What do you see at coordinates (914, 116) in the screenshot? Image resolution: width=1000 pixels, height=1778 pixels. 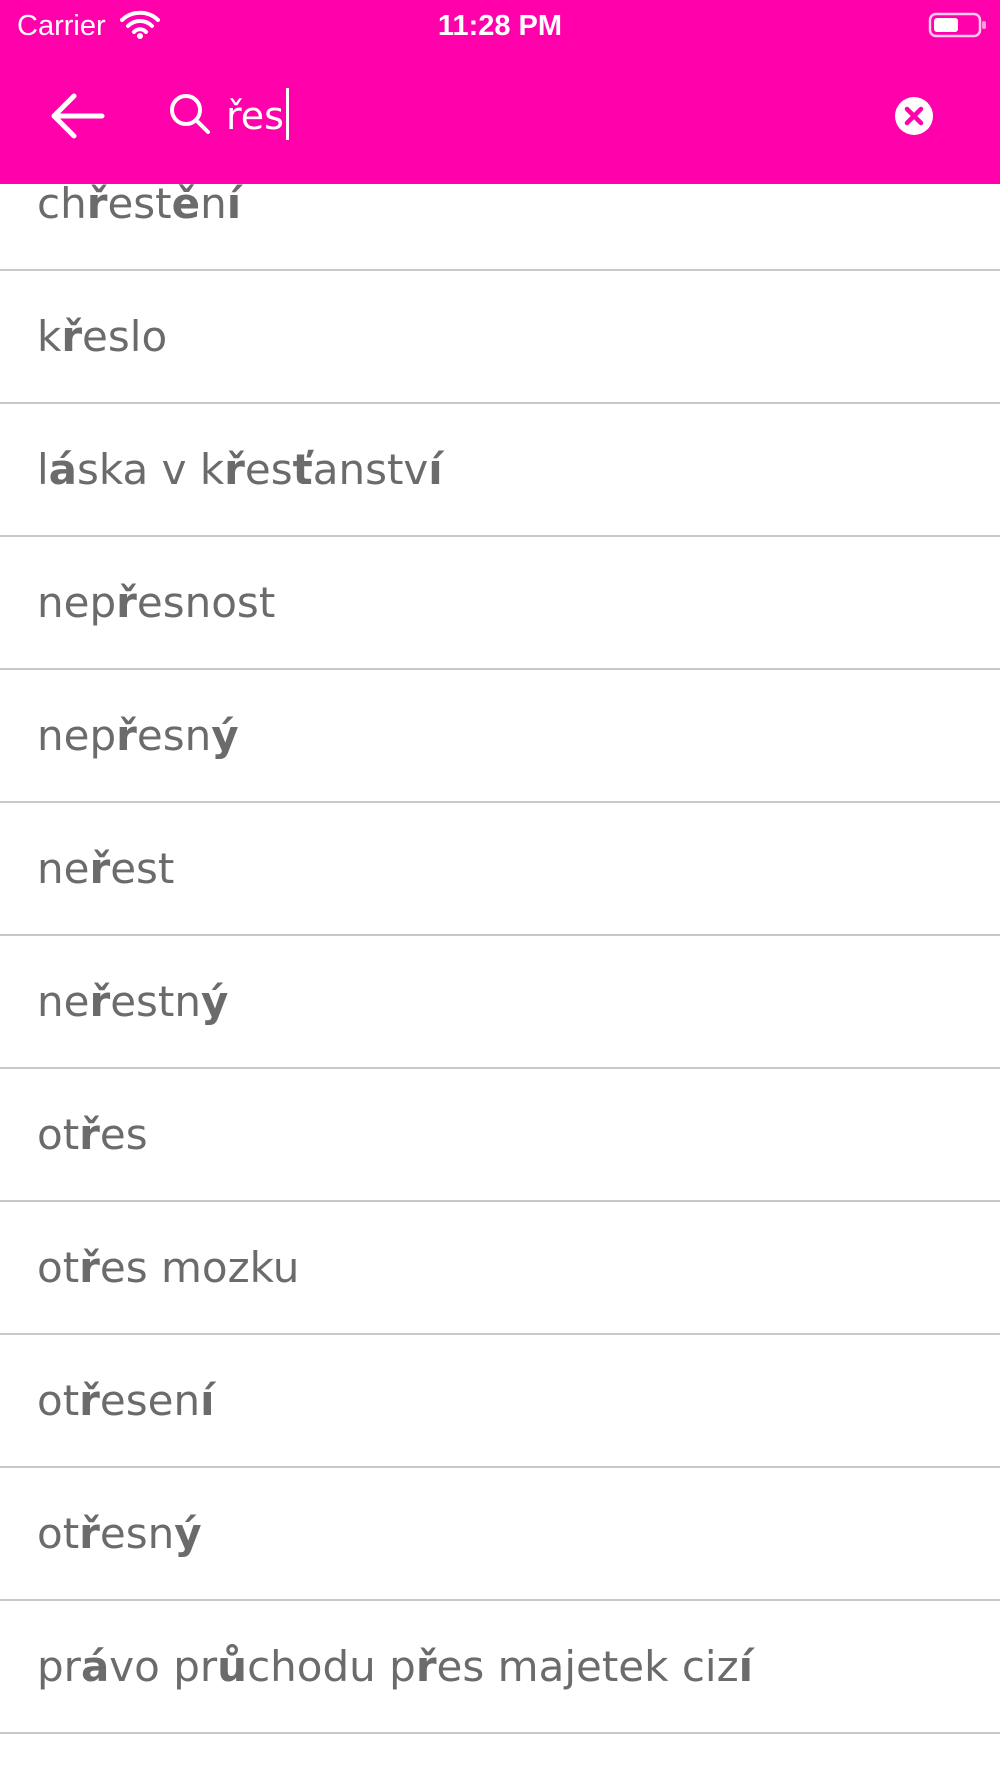 I see `clear-icon` at bounding box center [914, 116].